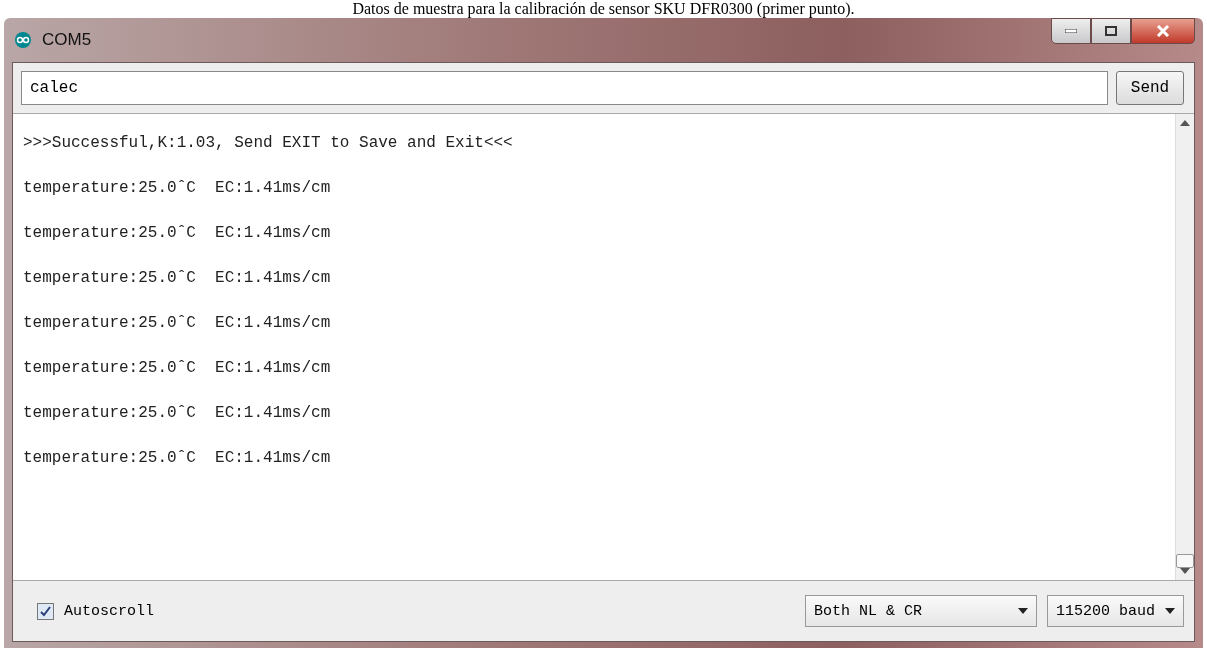 The width and height of the screenshot is (1207, 648). What do you see at coordinates (920, 611) in the screenshot?
I see `line-ending-dropdown: Both NL & CR` at bounding box center [920, 611].